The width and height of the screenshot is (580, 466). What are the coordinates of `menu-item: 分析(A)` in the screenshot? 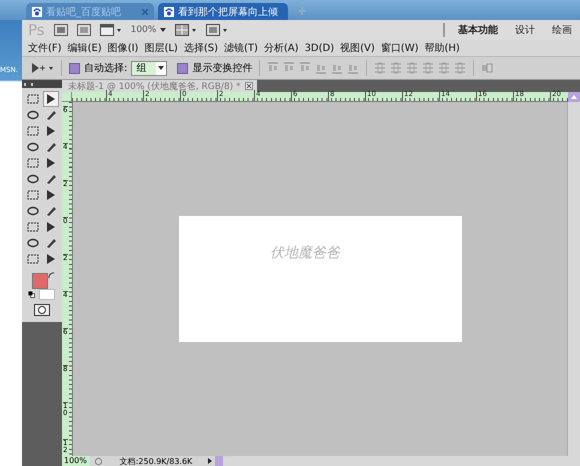 It's located at (281, 48).